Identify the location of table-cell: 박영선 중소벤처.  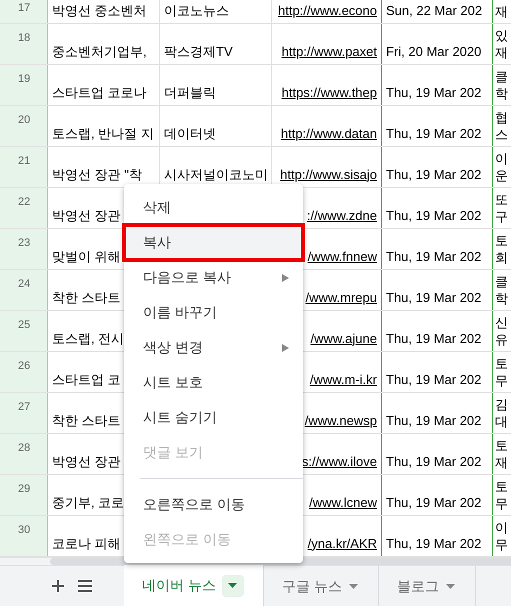
(104, 11).